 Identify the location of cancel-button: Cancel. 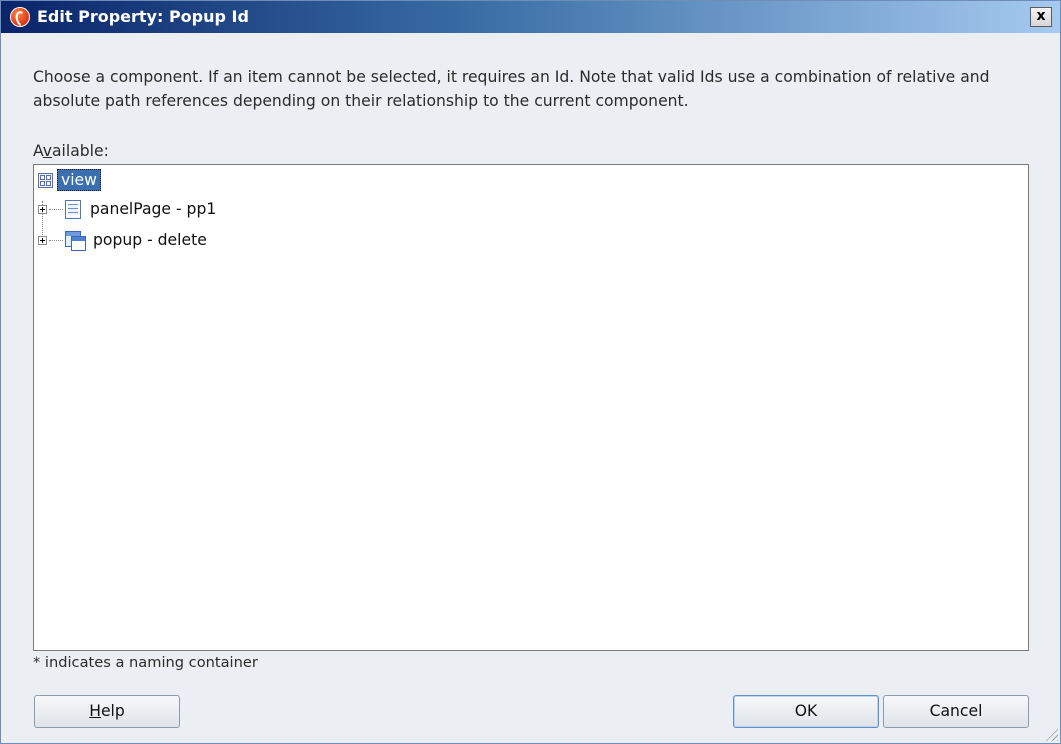
(956, 711).